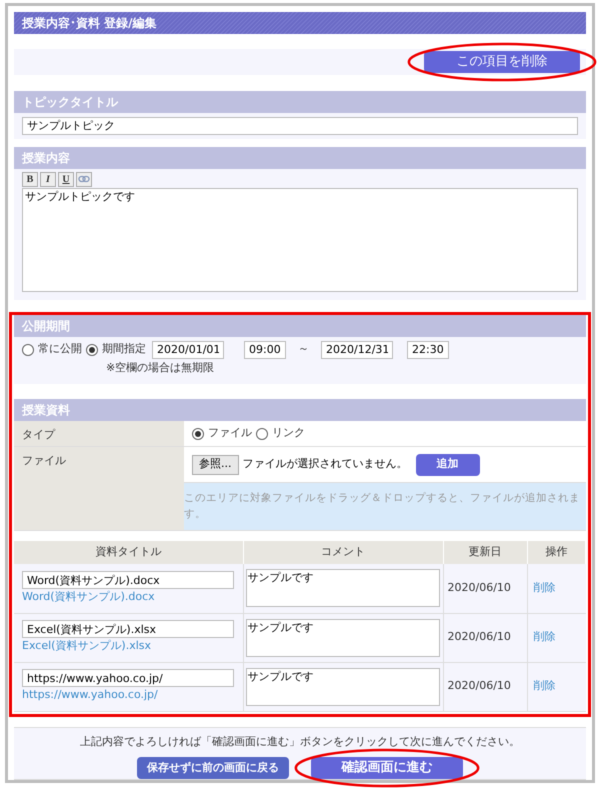  Describe the element at coordinates (300, 240) in the screenshot. I see `lesson-content-field: サンプルトピックです` at that location.